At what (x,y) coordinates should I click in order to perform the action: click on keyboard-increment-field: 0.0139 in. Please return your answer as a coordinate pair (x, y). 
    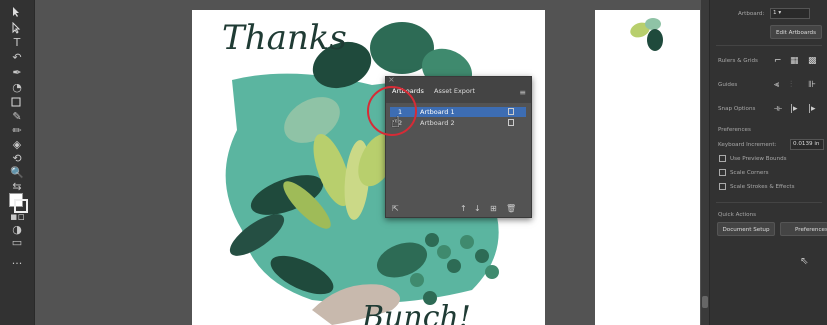
    Looking at the image, I should click on (807, 144).